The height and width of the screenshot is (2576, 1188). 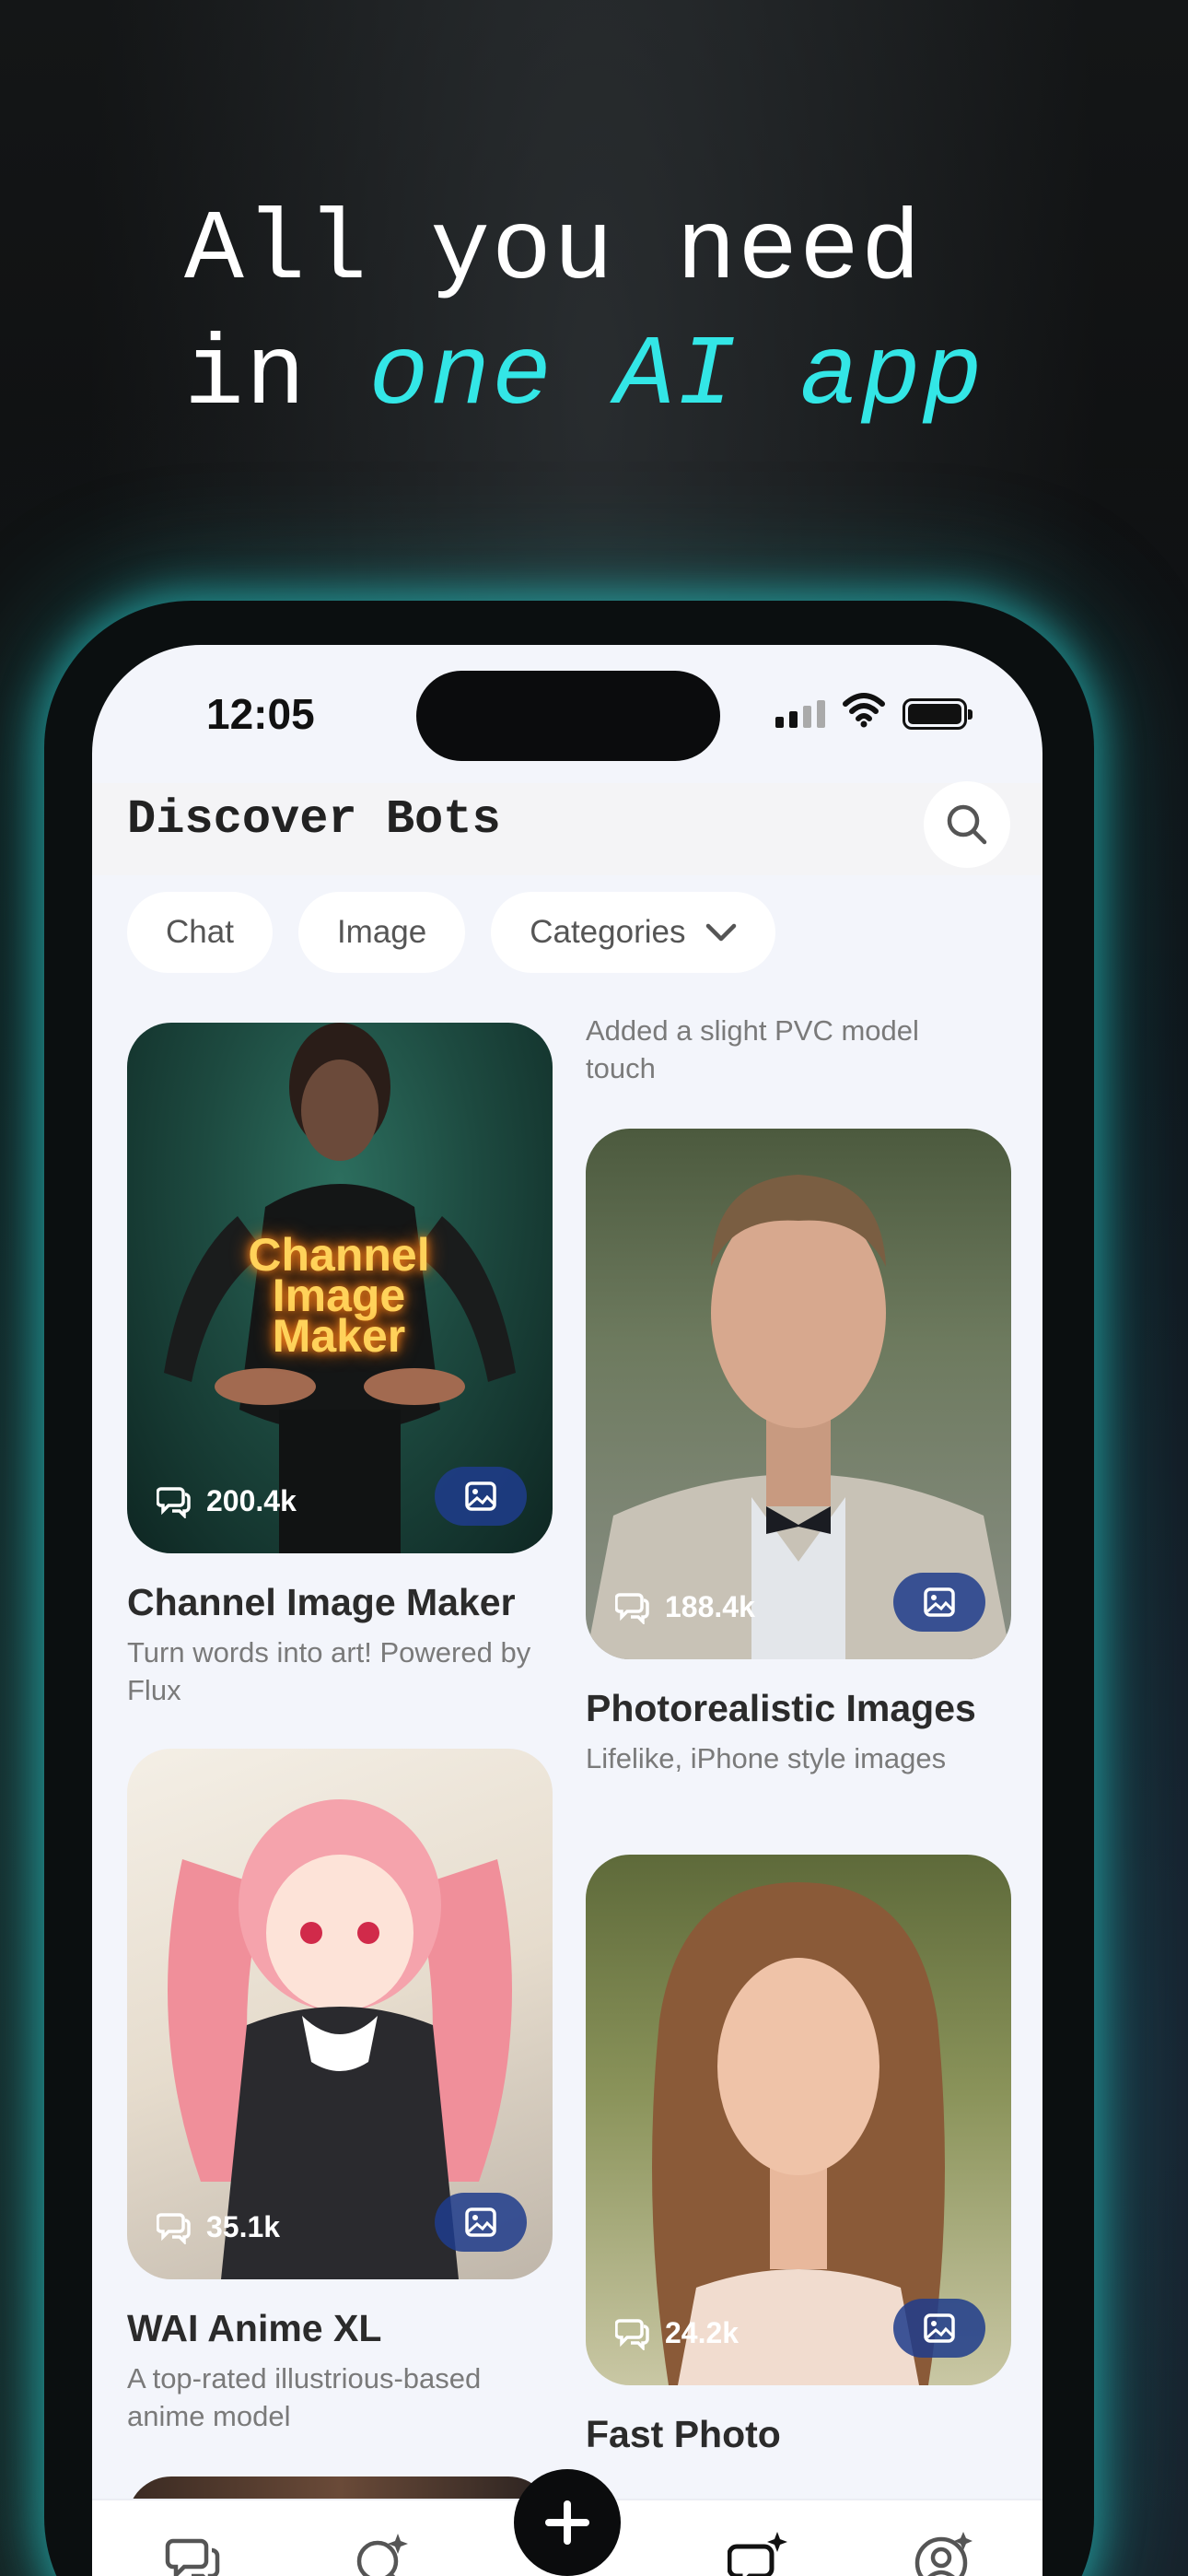 I want to click on usage-count-value: 200.4k, so click(x=251, y=1500).